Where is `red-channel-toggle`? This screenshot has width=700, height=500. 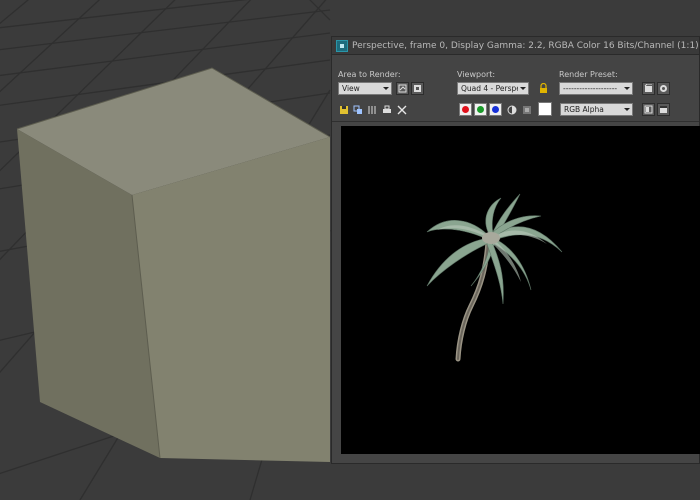
red-channel-toggle is located at coordinates (465, 109).